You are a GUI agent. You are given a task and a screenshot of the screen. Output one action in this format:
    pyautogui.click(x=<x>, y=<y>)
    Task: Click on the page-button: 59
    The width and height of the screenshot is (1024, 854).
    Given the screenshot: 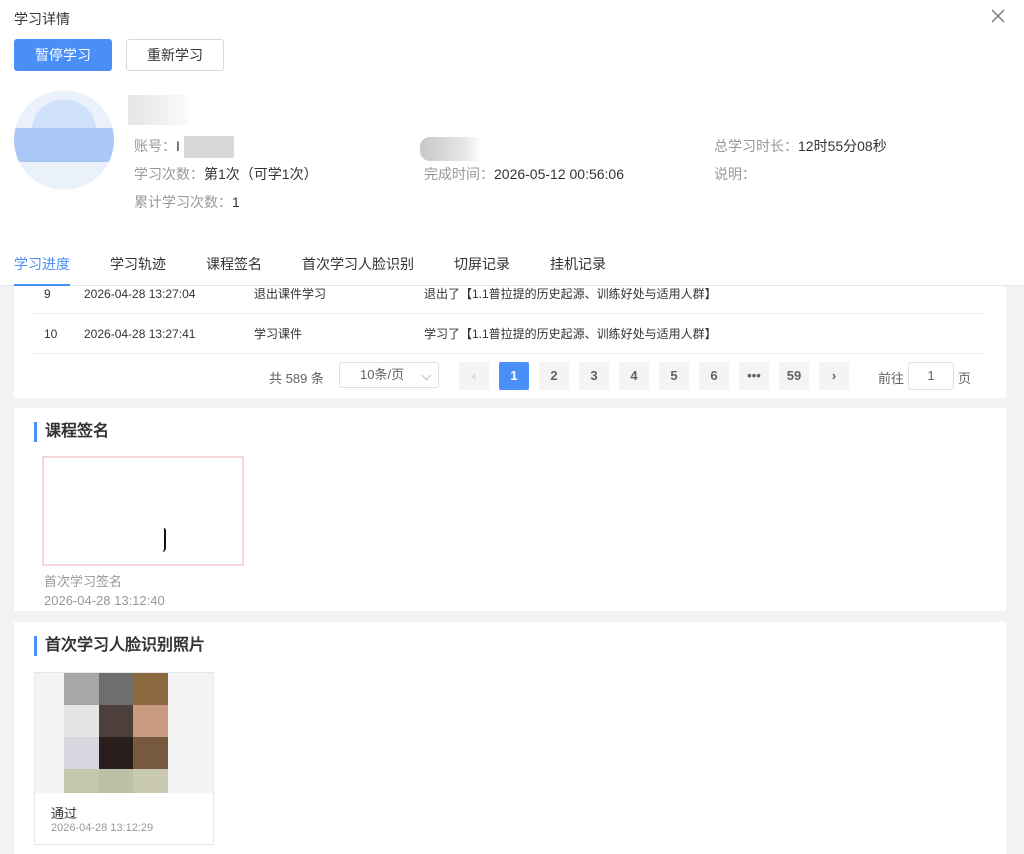 What is the action you would take?
    pyautogui.click(x=794, y=376)
    